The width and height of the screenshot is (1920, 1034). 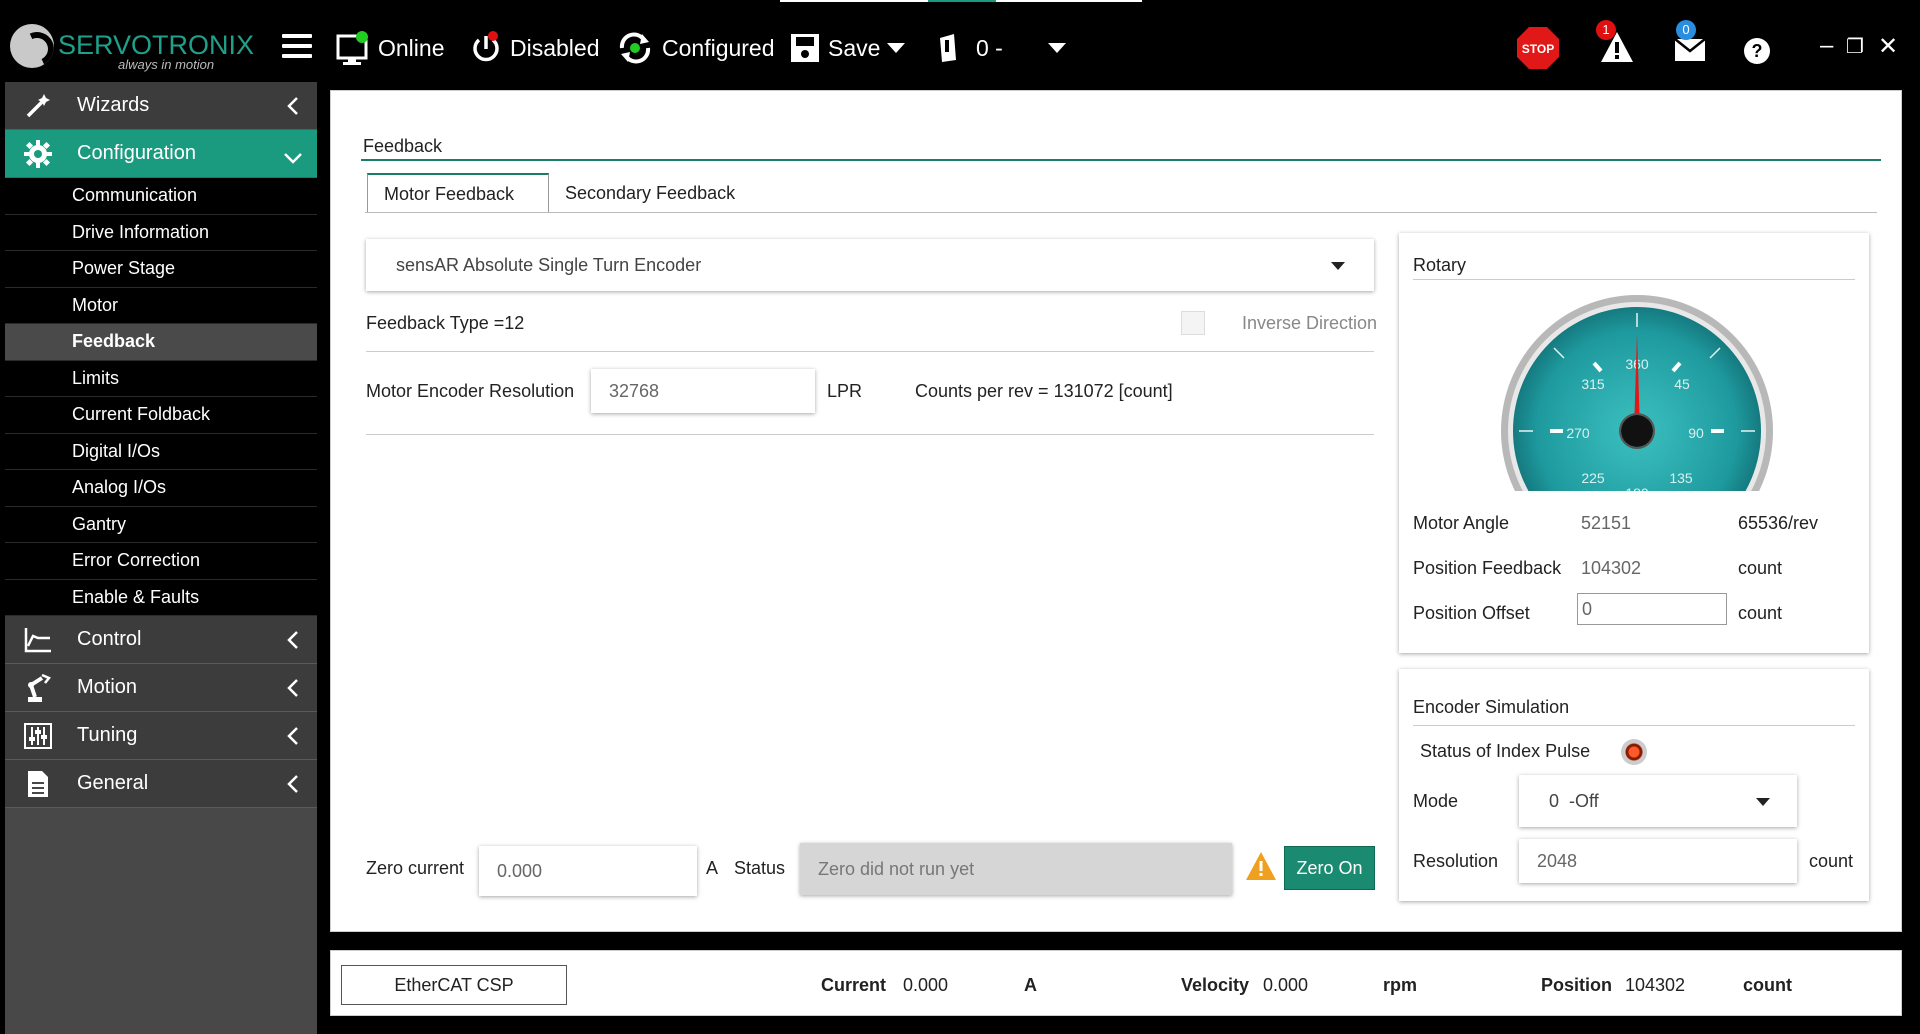 I want to click on online-status-button: Online, so click(x=390, y=48).